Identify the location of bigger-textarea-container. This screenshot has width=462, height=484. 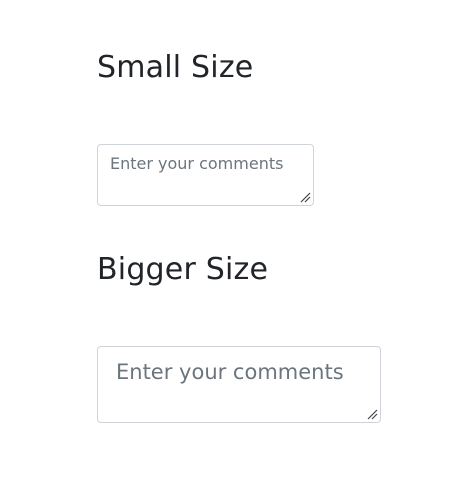
(239, 384).